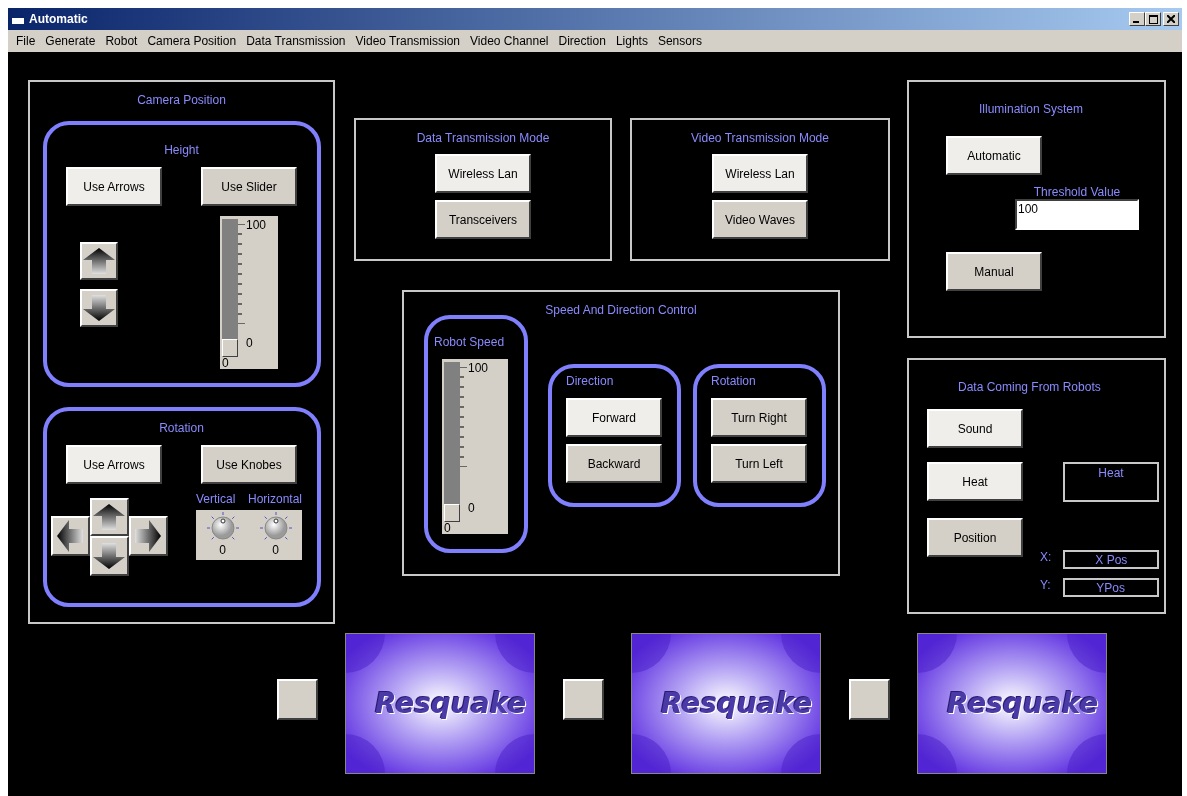  What do you see at coordinates (192, 41) in the screenshot?
I see `menu-item: Camera Position` at bounding box center [192, 41].